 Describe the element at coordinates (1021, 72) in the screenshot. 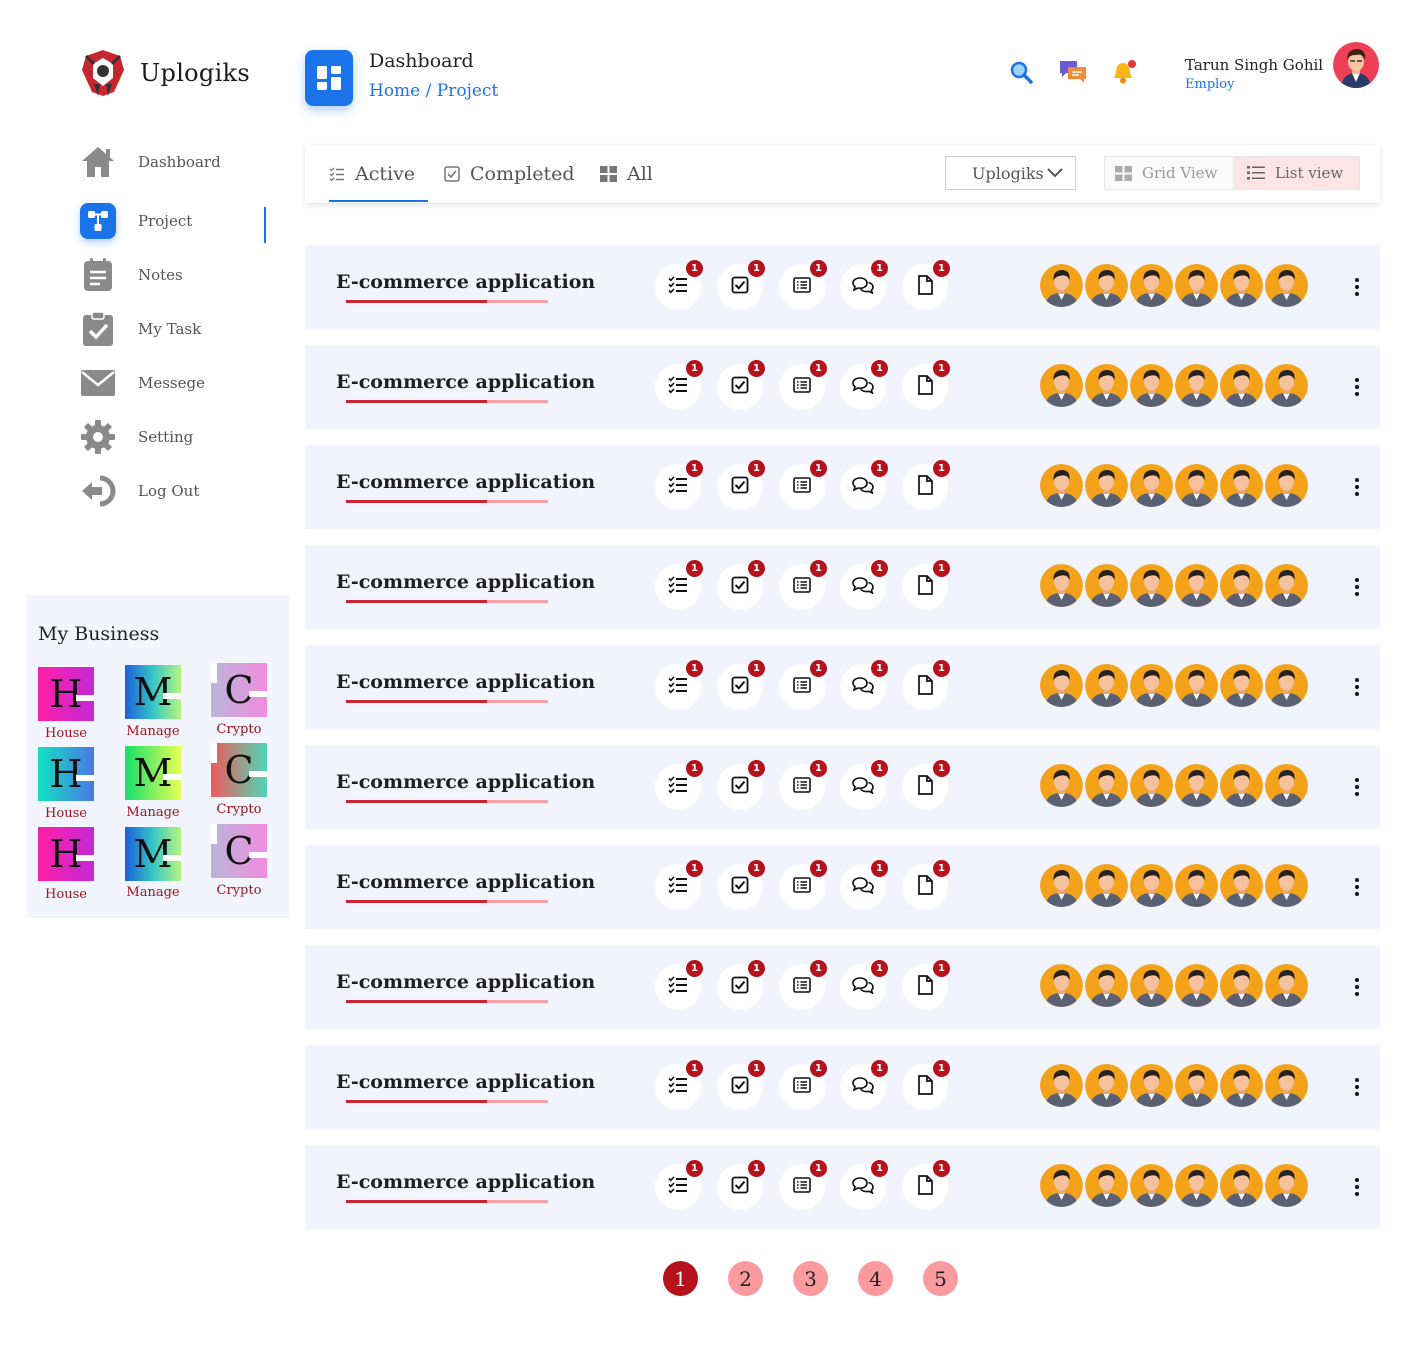

I see `search-button` at that location.